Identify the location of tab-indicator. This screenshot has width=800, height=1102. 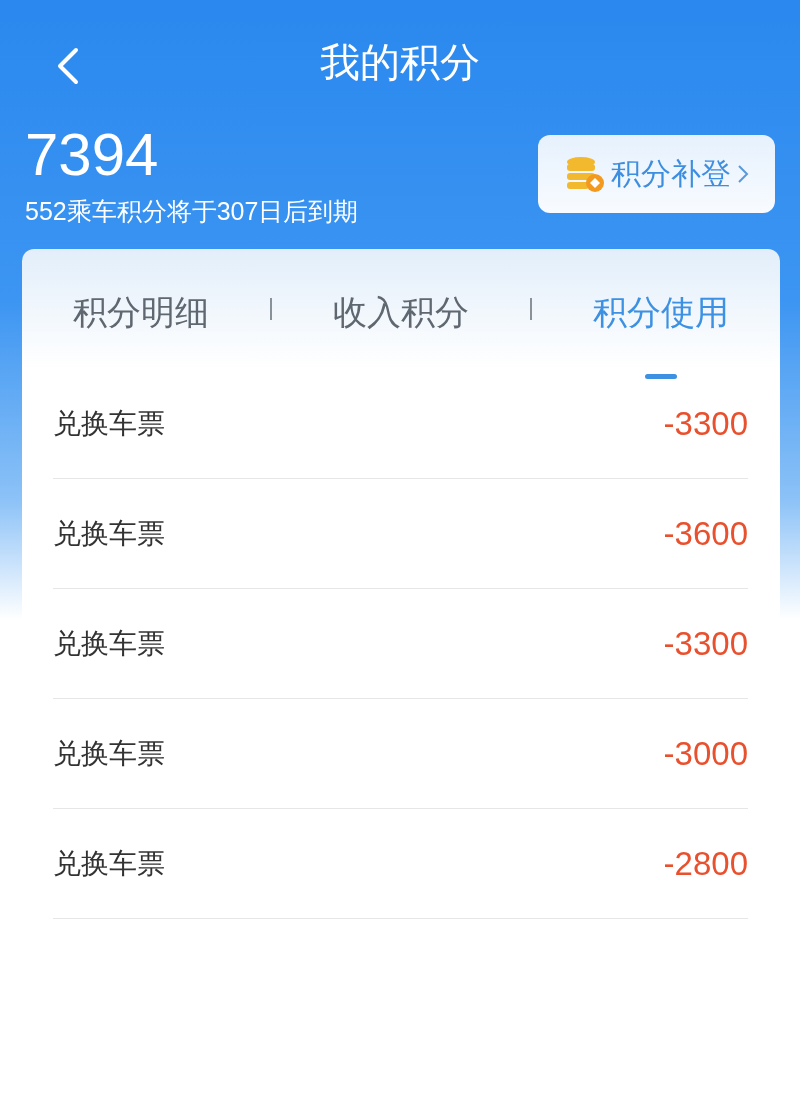
(661, 376).